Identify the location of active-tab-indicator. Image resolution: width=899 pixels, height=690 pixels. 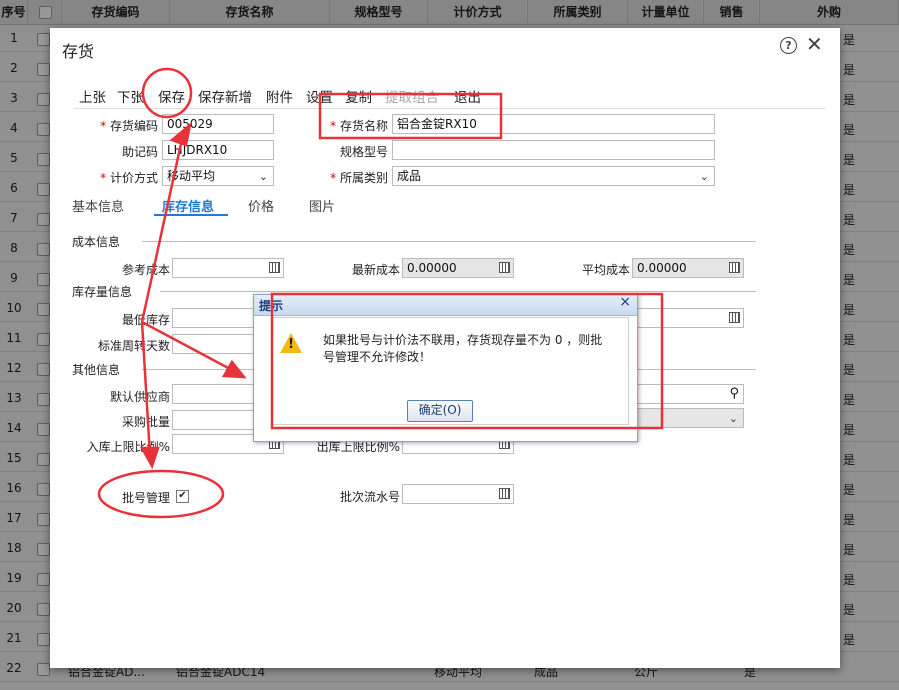
(191, 215).